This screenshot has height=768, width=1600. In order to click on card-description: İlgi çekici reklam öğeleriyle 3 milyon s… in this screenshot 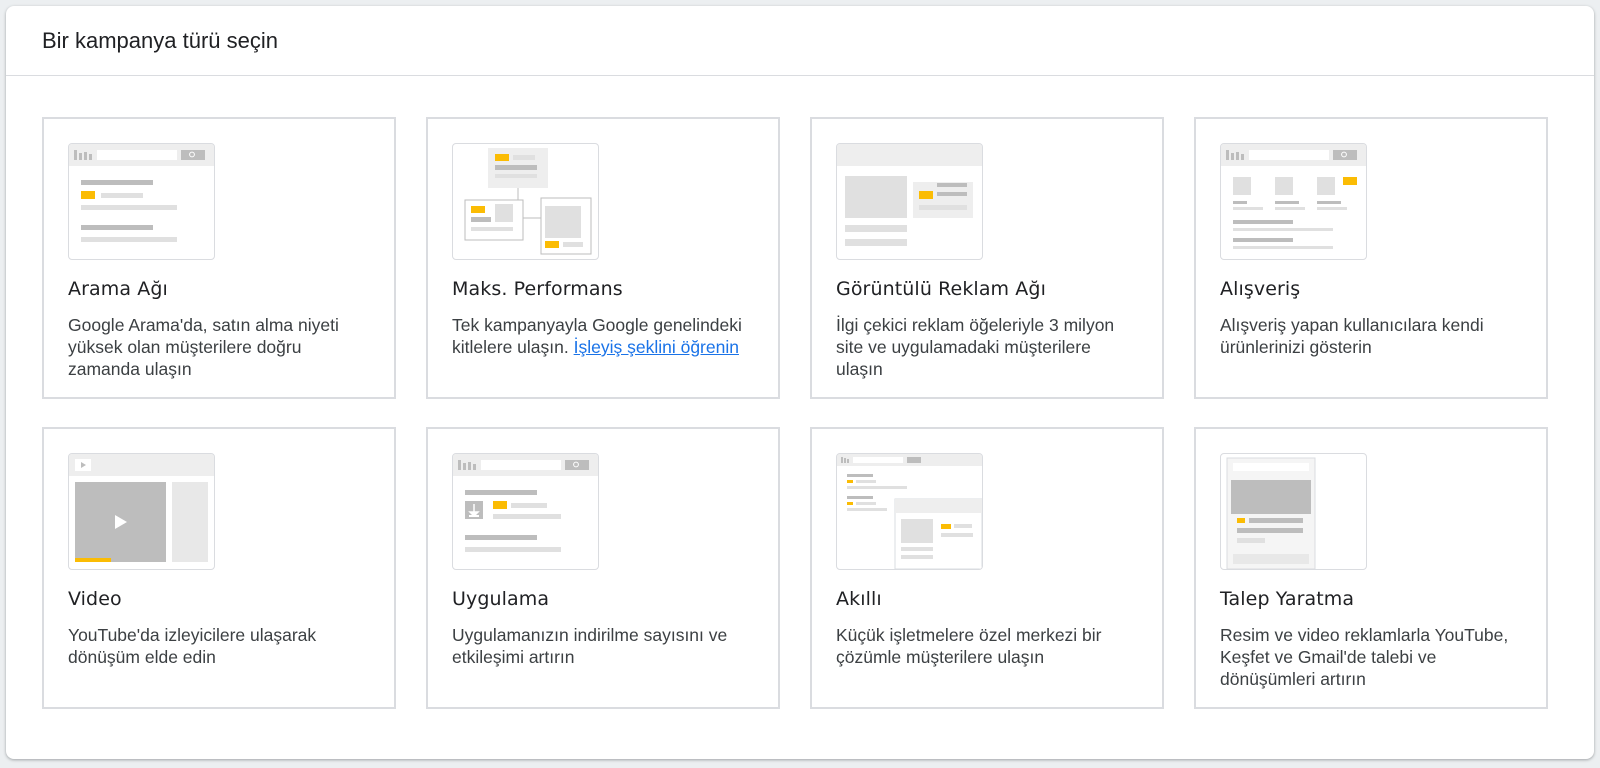, I will do `click(975, 347)`.